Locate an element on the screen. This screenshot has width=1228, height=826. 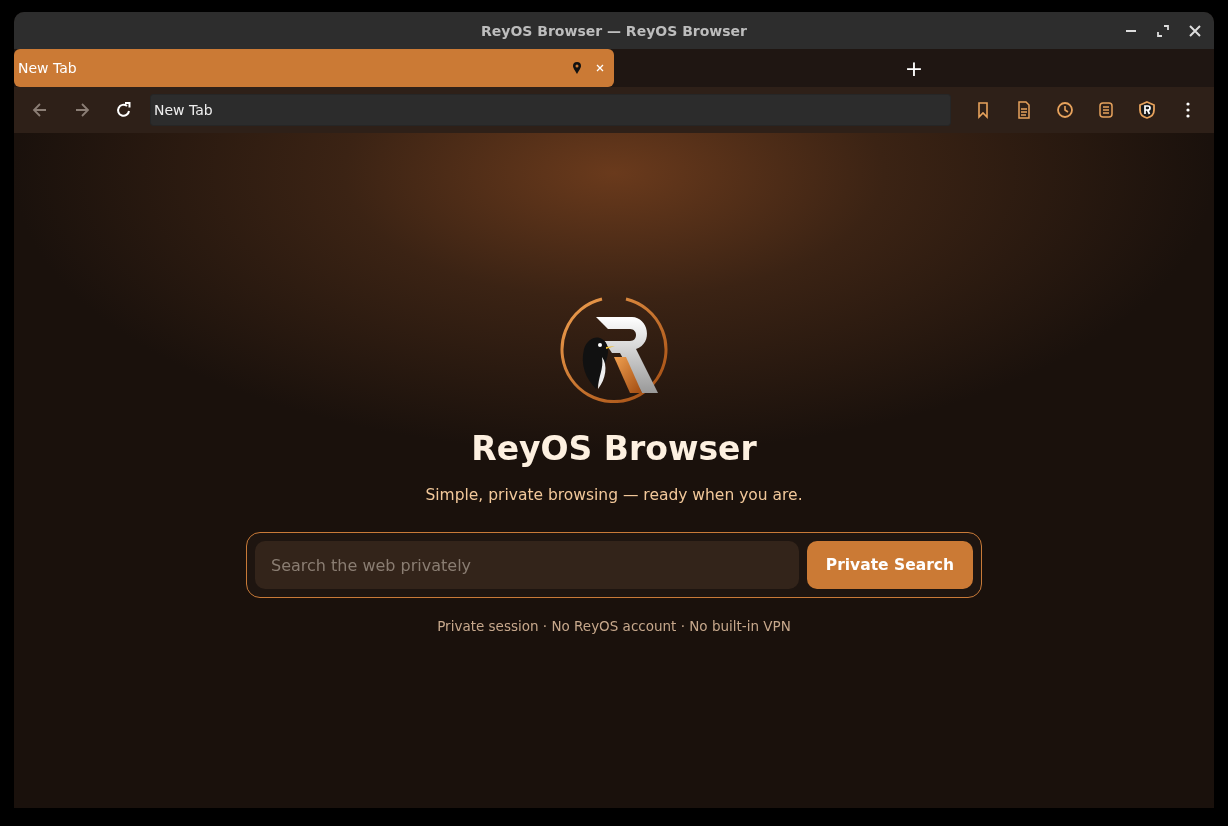
address-field: New Tab is located at coordinates (550, 110).